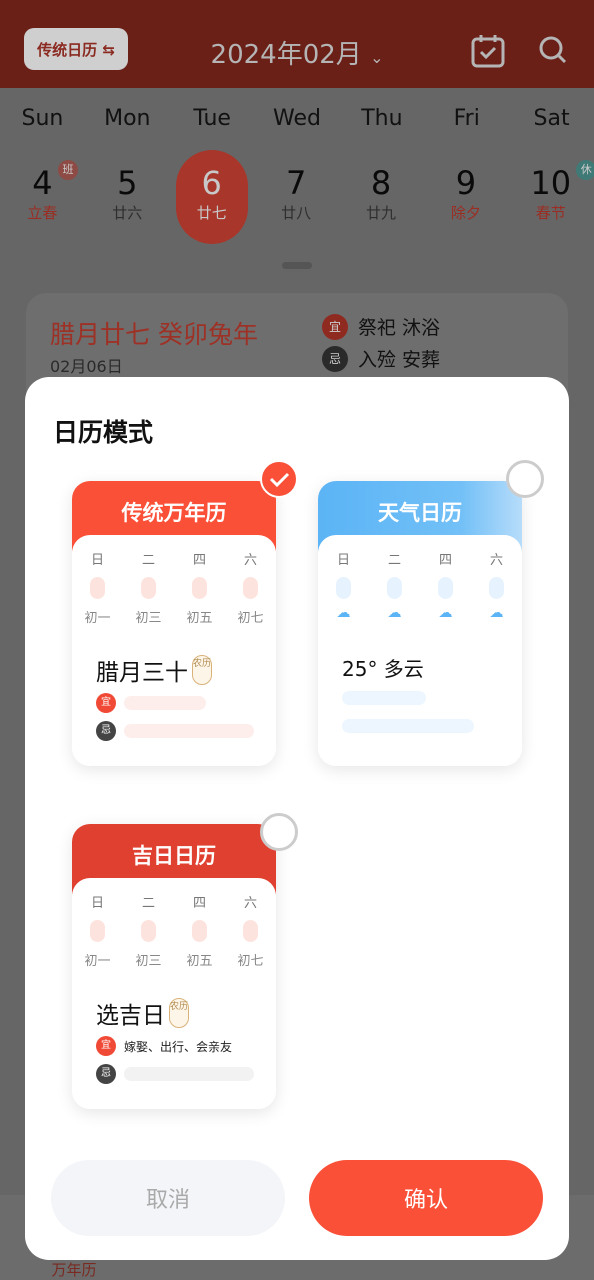 The image size is (594, 1280). I want to click on lunar-label: 除夕, so click(465, 213).